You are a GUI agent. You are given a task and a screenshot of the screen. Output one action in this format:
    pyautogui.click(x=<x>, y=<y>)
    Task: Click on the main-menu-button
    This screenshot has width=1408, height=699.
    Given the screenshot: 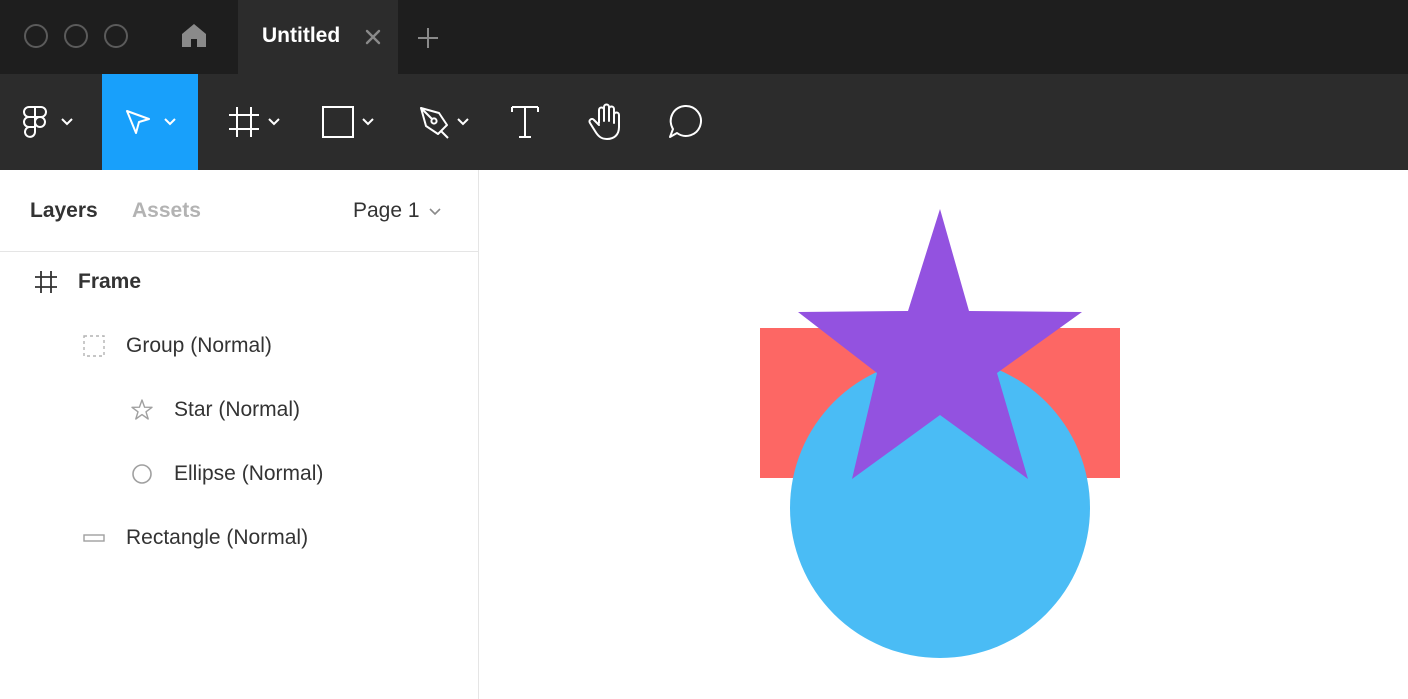 What is the action you would take?
    pyautogui.click(x=48, y=122)
    